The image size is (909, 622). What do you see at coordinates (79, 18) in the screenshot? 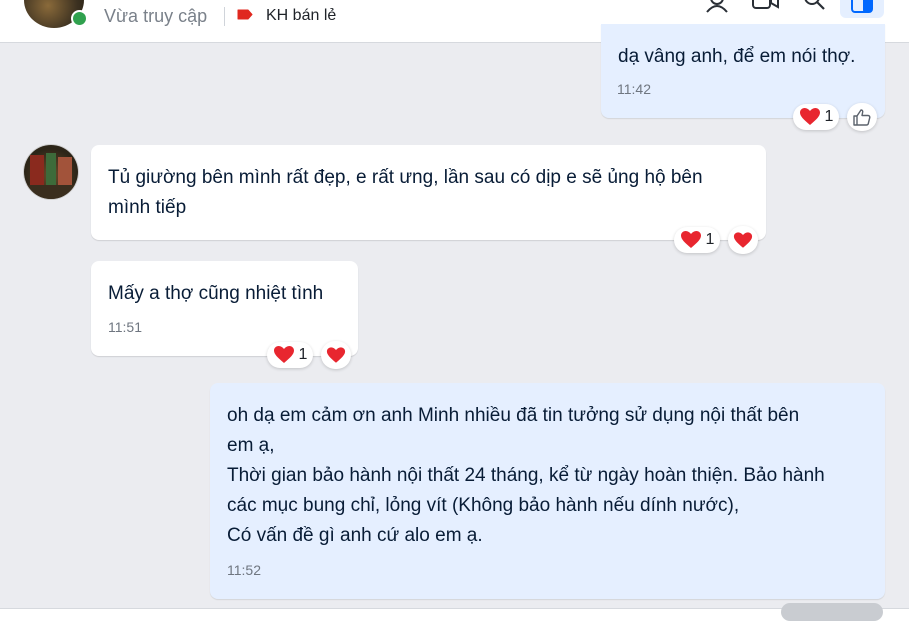
I see `online-status-dot` at bounding box center [79, 18].